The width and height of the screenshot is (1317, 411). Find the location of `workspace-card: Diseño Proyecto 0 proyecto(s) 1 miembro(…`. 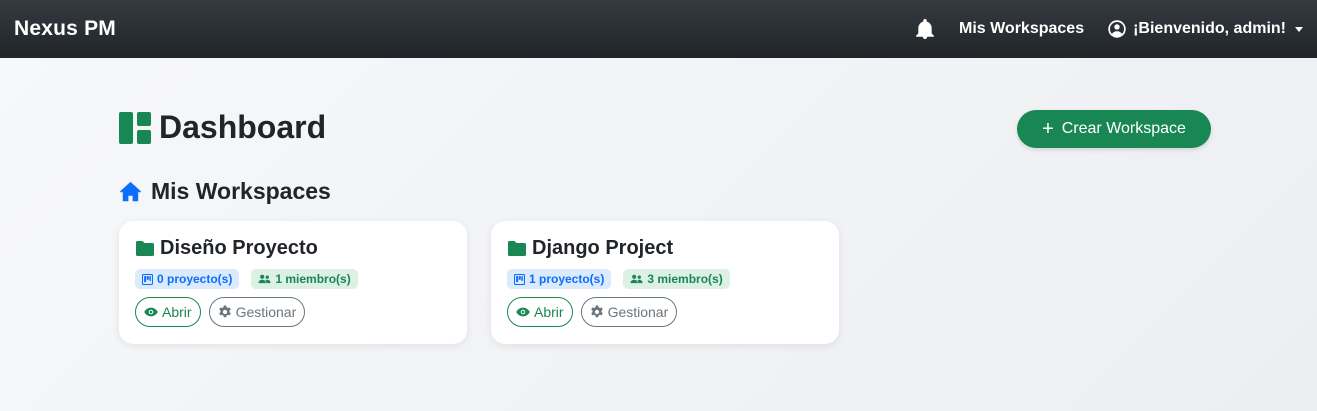

workspace-card: Diseño Proyecto 0 proyecto(s) 1 miembro(… is located at coordinates (293, 282).